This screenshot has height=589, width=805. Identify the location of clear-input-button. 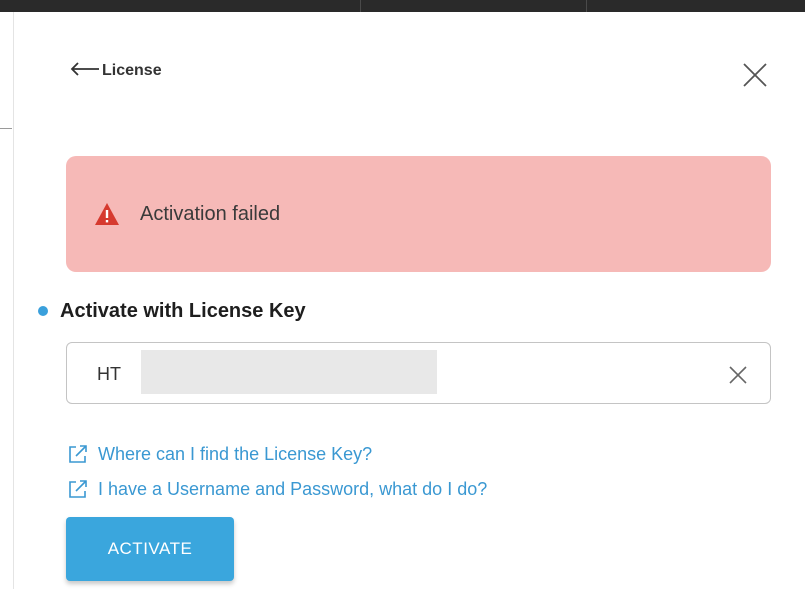
(738, 375).